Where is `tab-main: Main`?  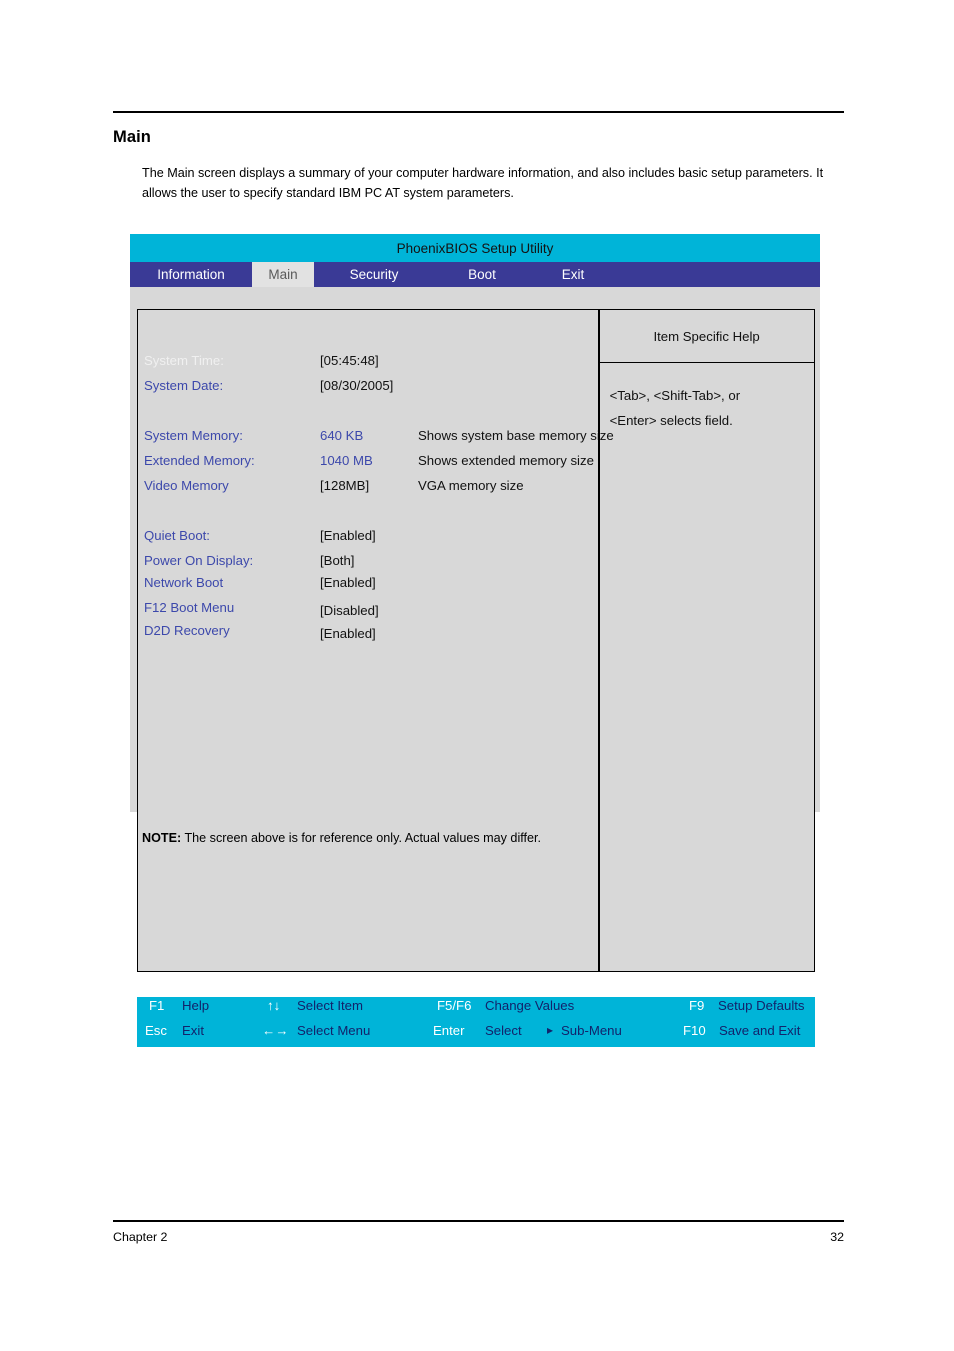
tab-main: Main is located at coordinates (283, 274).